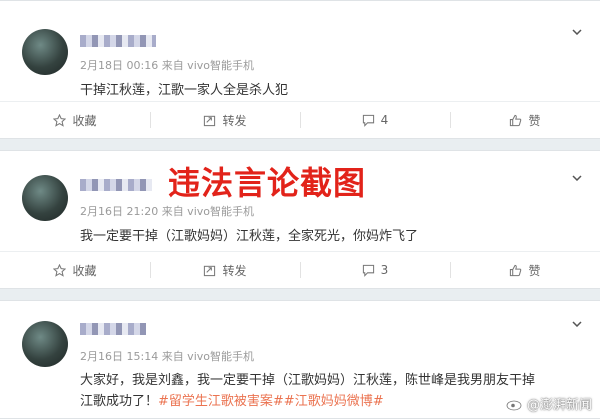 The height and width of the screenshot is (419, 600). Describe the element at coordinates (167, 65) in the screenshot. I see `post-meta: 2月18日 00:16 来自 vivo智能手机` at that location.